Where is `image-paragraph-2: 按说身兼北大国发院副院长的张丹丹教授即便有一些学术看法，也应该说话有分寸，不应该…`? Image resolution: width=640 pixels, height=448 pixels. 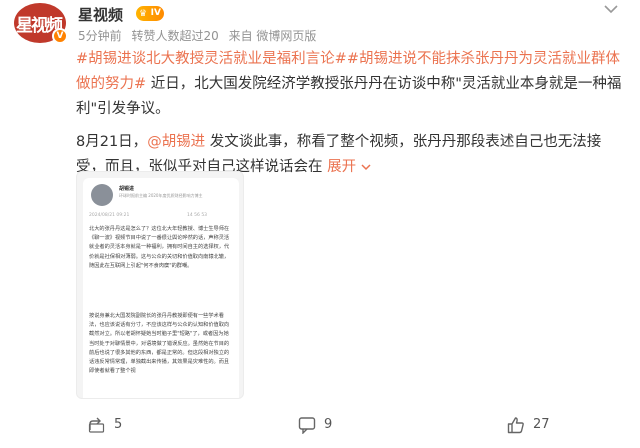 image-paragraph-2: 按说身兼北大国发院副院长的张丹丹教授即便有一些学术看法，也应该说话有分寸，不应该… is located at coordinates (159, 344).